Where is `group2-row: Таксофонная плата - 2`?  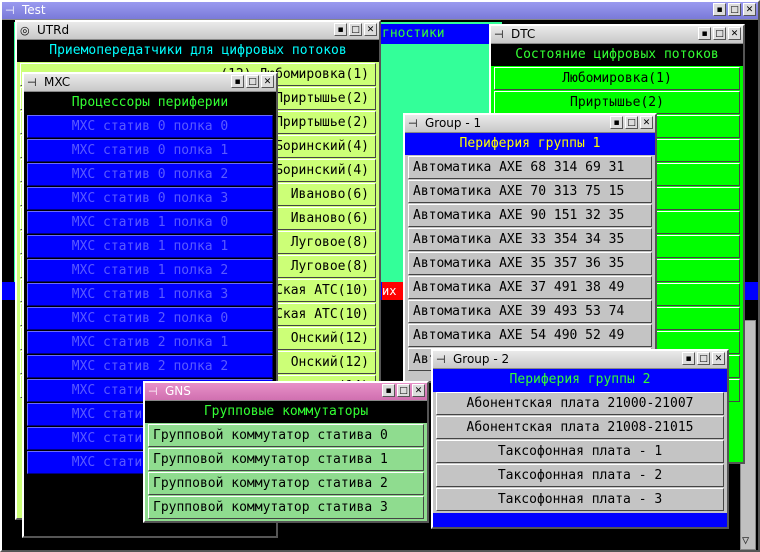 group2-row: Таксофонная плата - 2 is located at coordinates (580, 475).